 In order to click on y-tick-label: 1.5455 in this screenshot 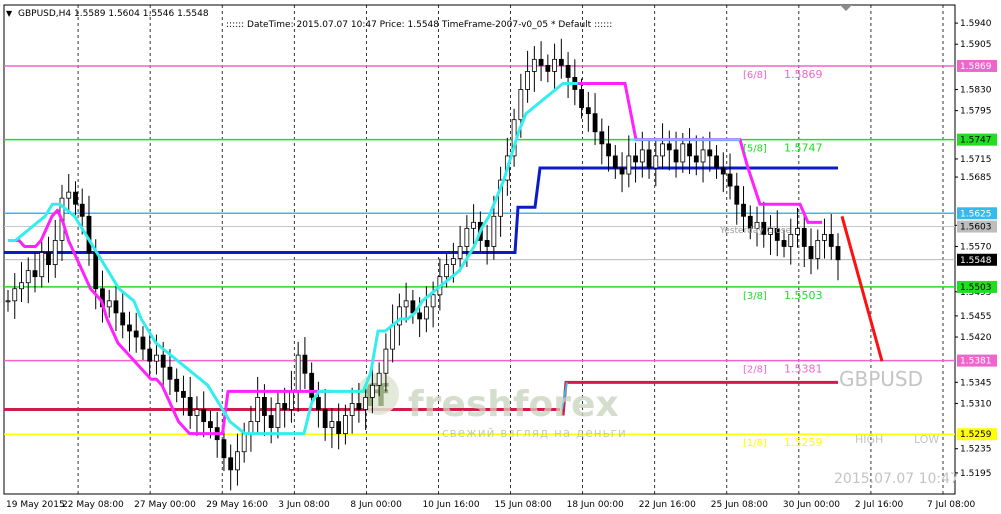, I will do `click(976, 317)`.